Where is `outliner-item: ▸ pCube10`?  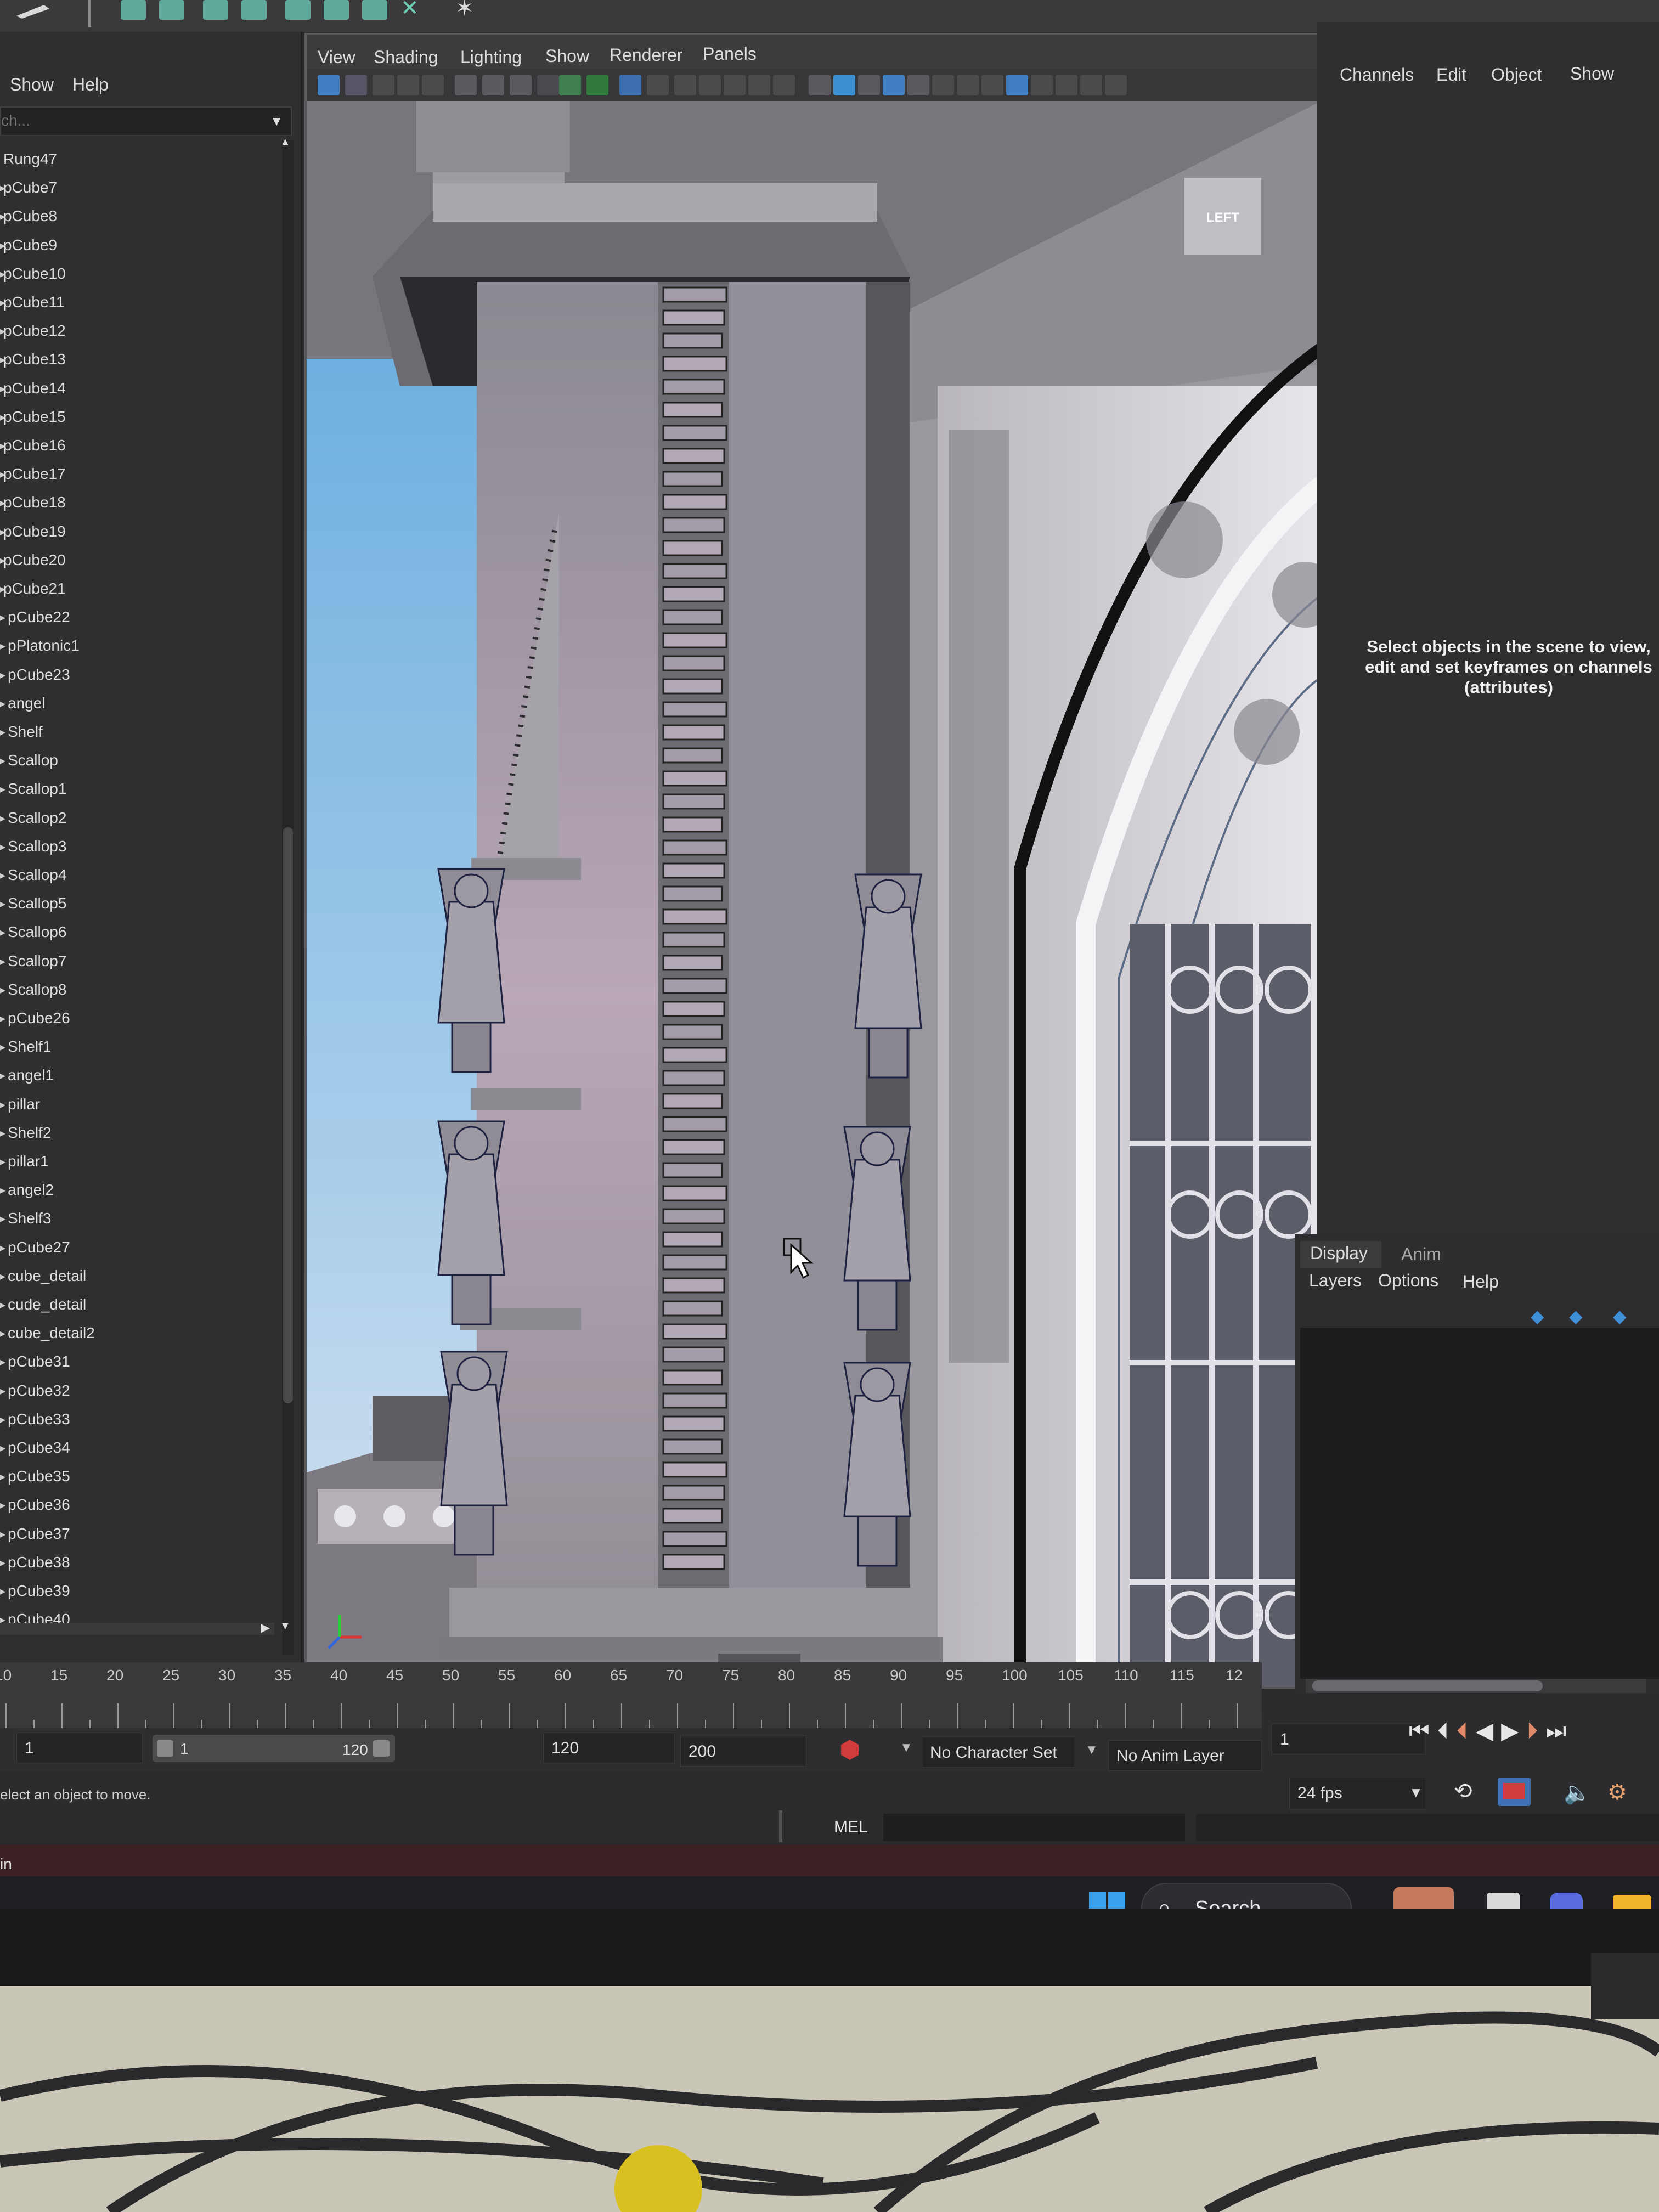
outliner-item: ▸ pCube10 is located at coordinates (137, 275).